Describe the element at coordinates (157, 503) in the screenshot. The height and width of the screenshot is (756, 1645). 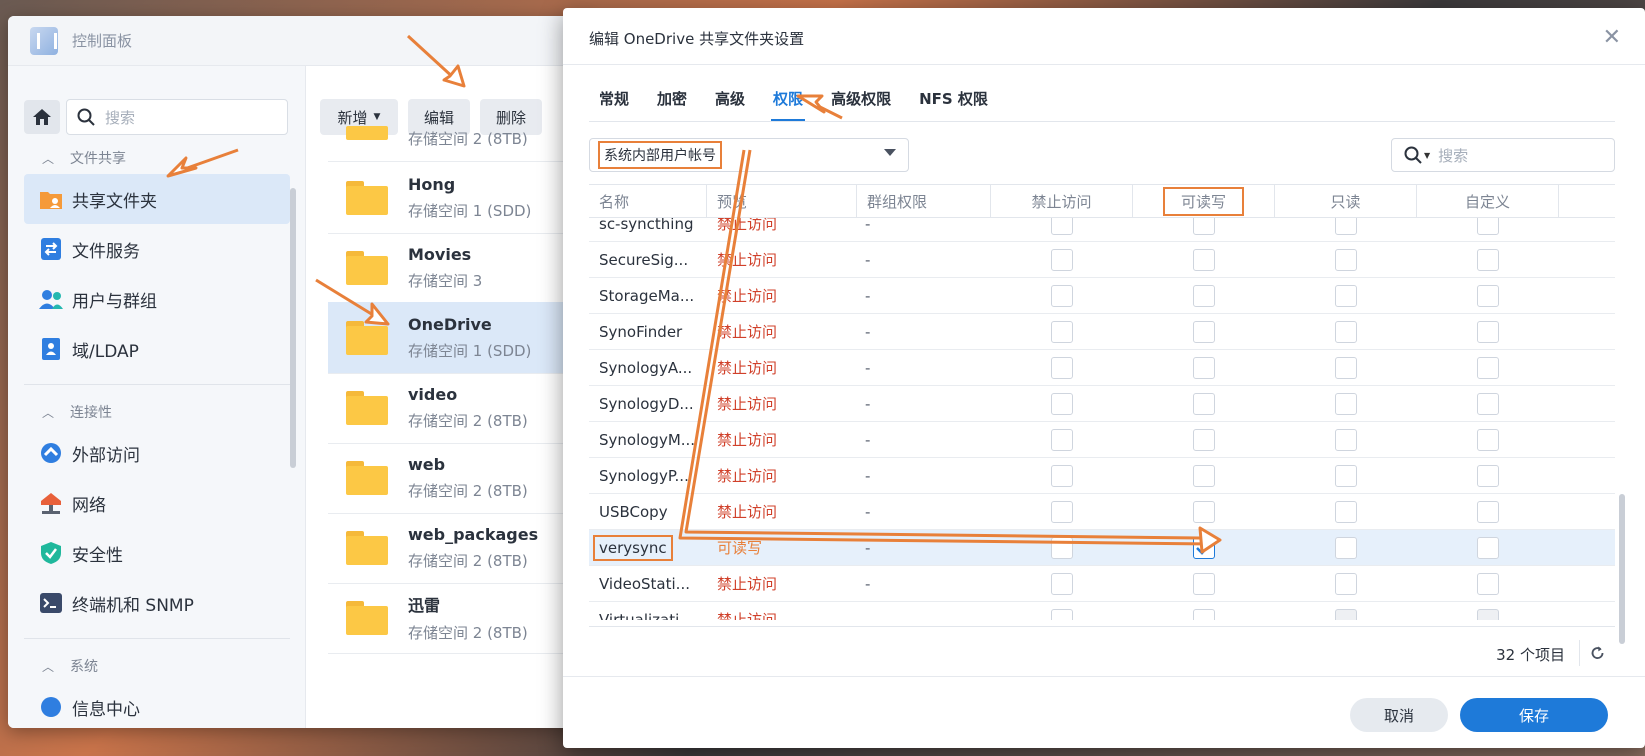
I see `sidebar-item-network: 网络` at that location.